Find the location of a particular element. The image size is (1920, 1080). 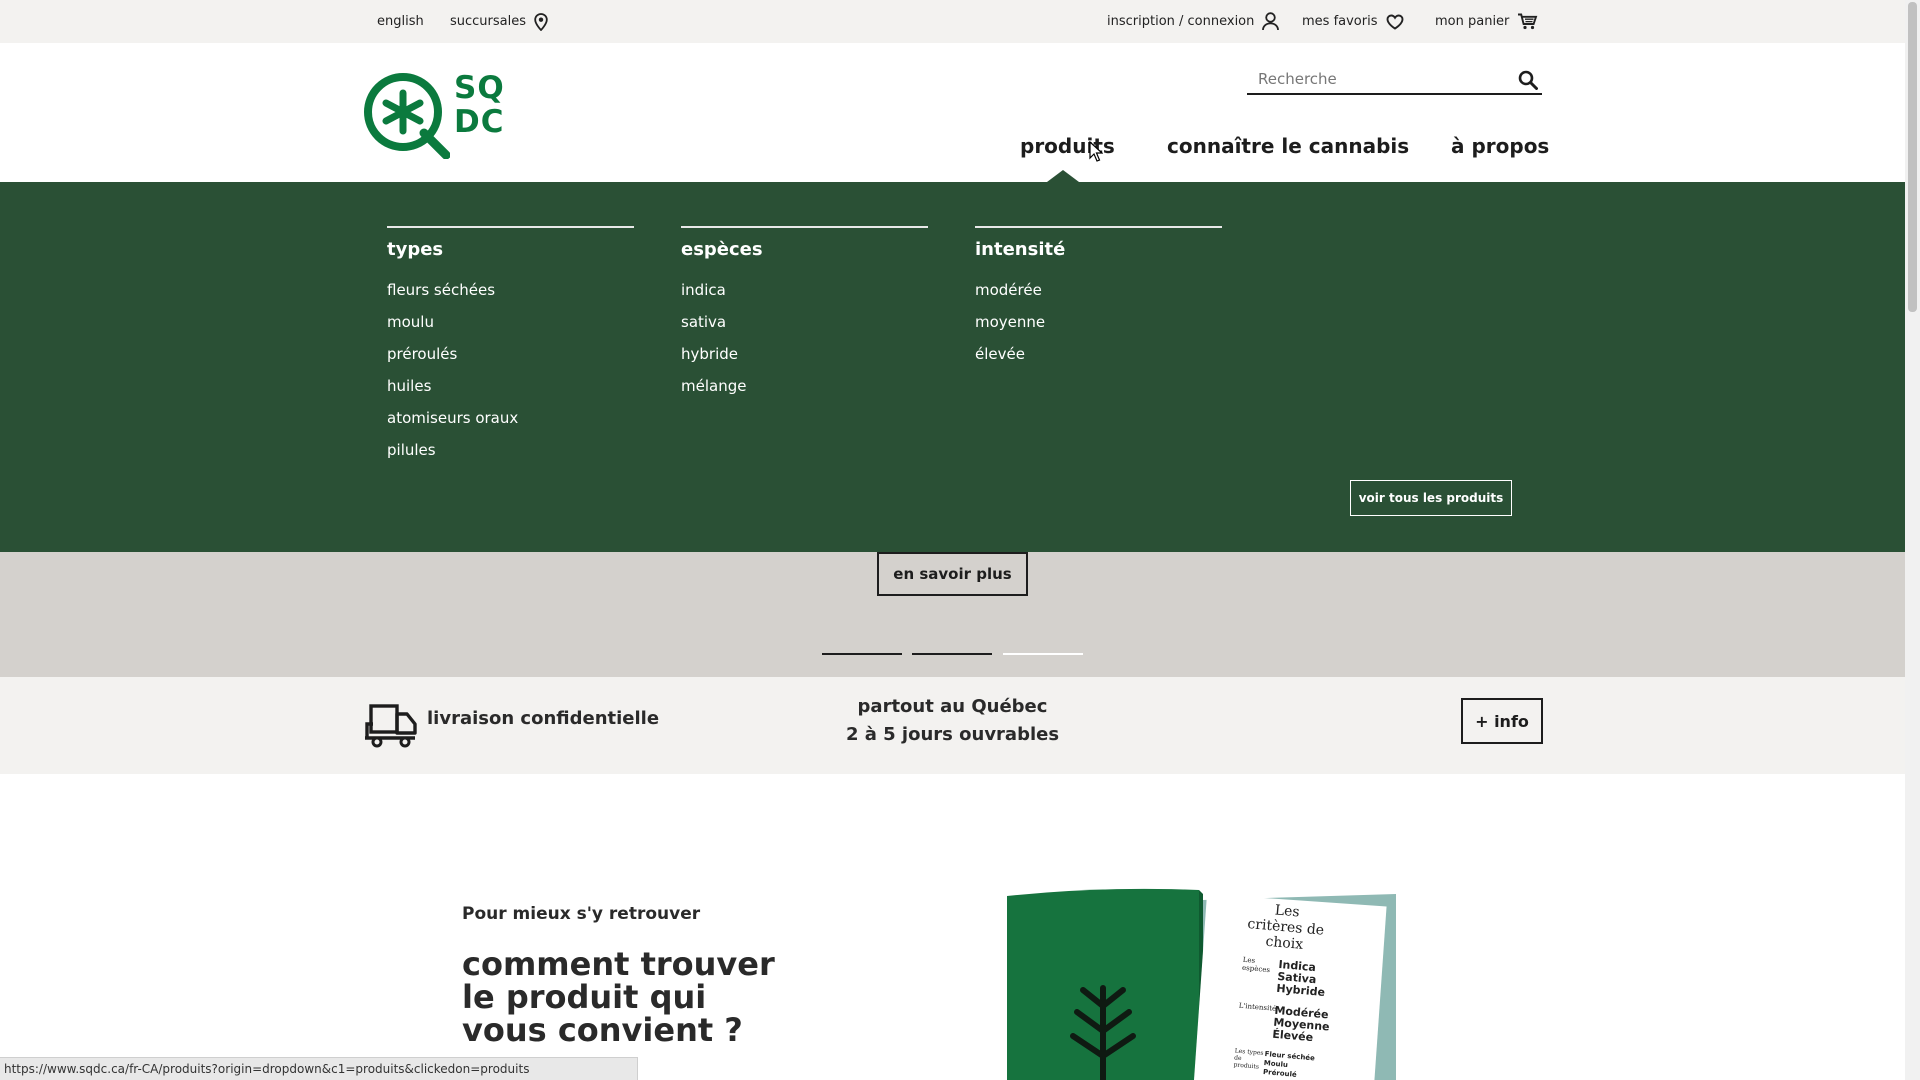

book-intensity-label: L'intensité is located at coordinates (1257, 1007).